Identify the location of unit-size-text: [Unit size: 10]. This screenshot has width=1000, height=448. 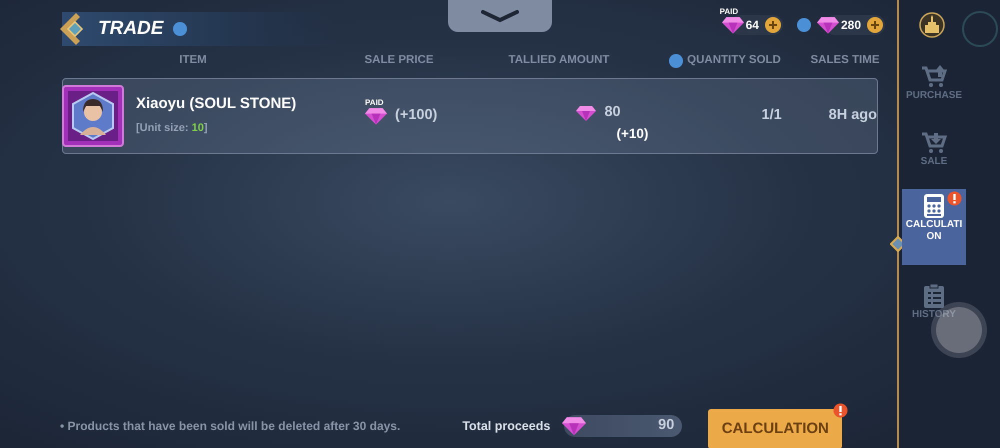
(172, 128).